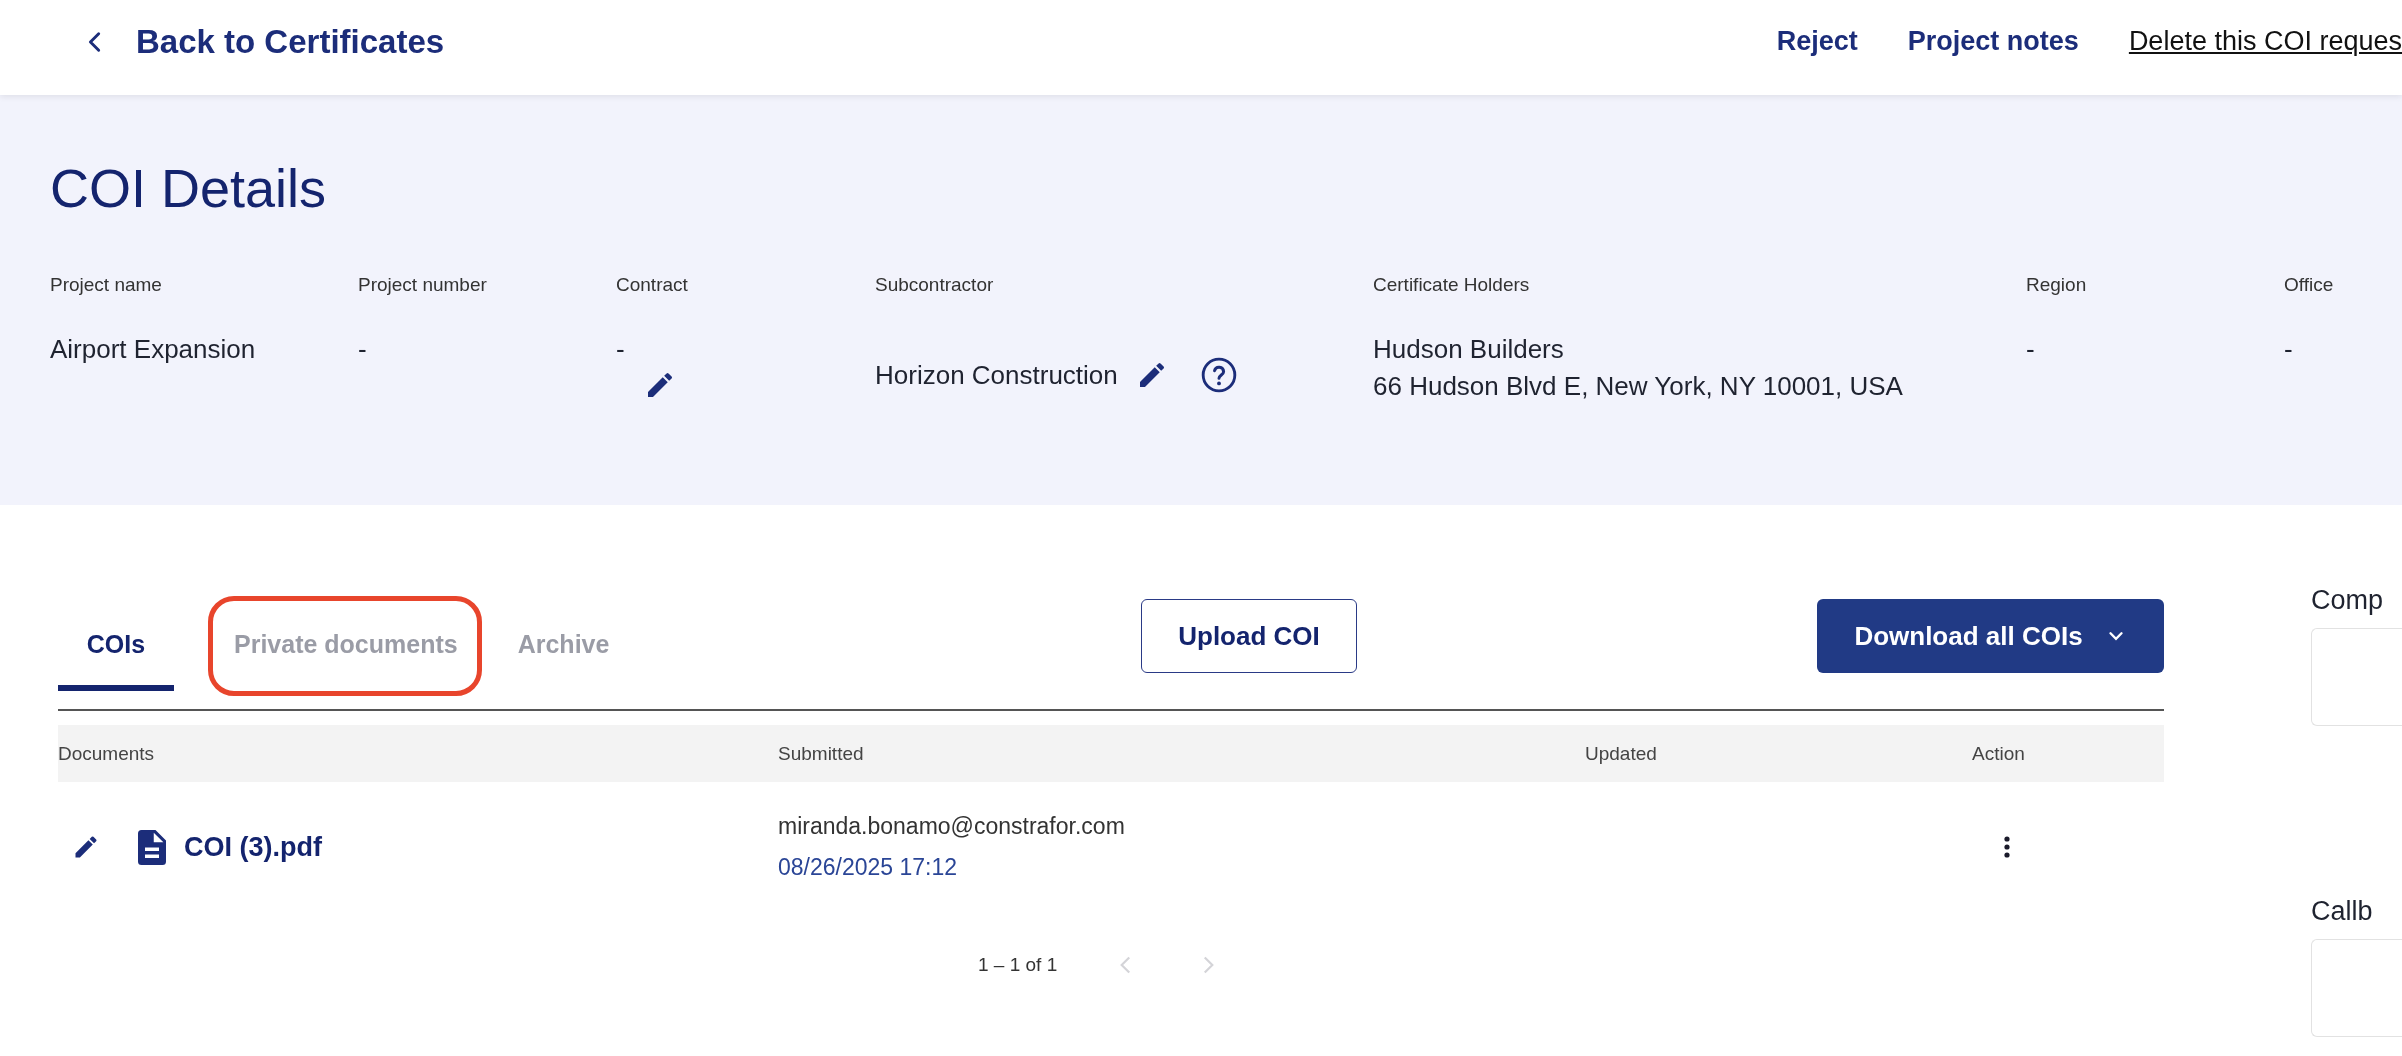 The width and height of the screenshot is (2402, 1056). I want to click on field-label: Project number, so click(423, 285).